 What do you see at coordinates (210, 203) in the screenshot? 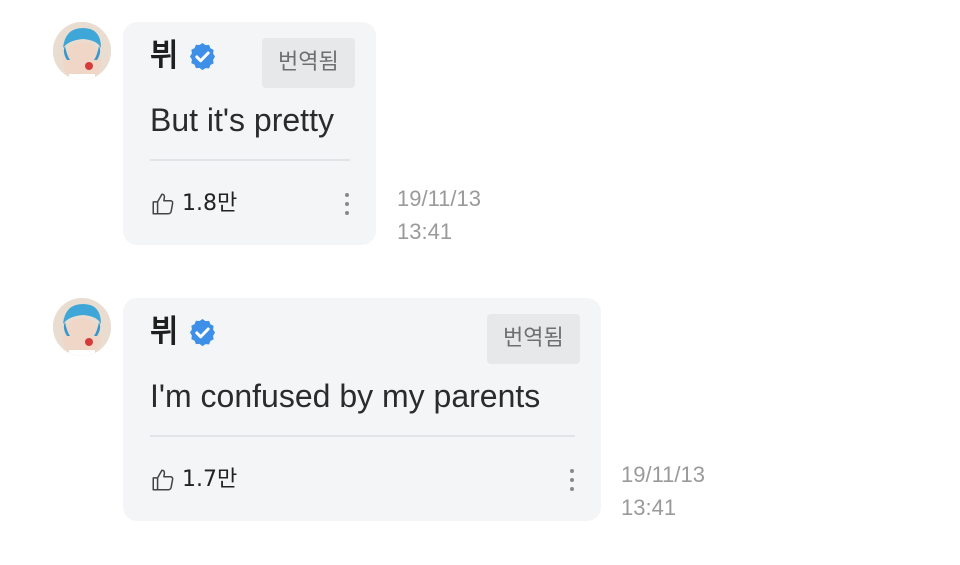
I see `like-count: 1.8만` at bounding box center [210, 203].